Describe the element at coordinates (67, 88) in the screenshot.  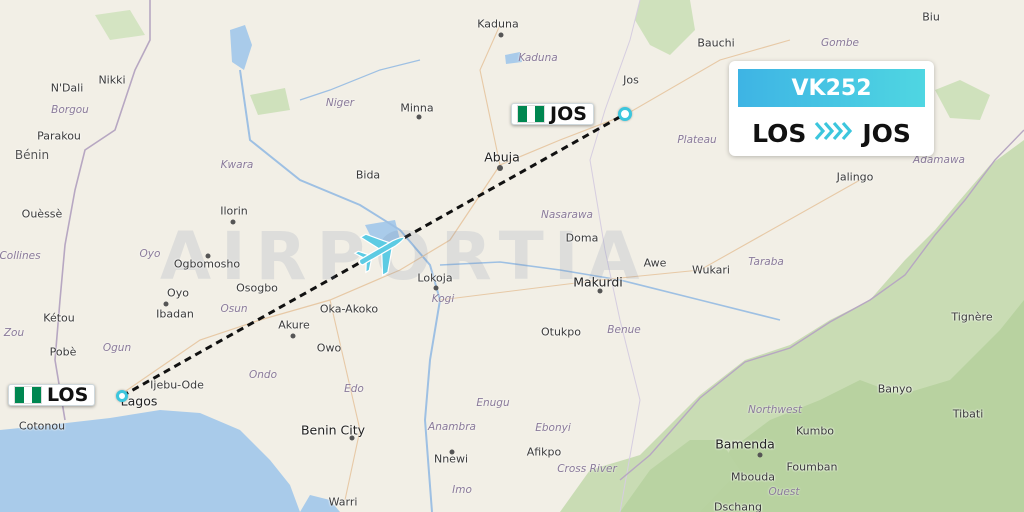
I see `city-ndali: N'Dali` at that location.